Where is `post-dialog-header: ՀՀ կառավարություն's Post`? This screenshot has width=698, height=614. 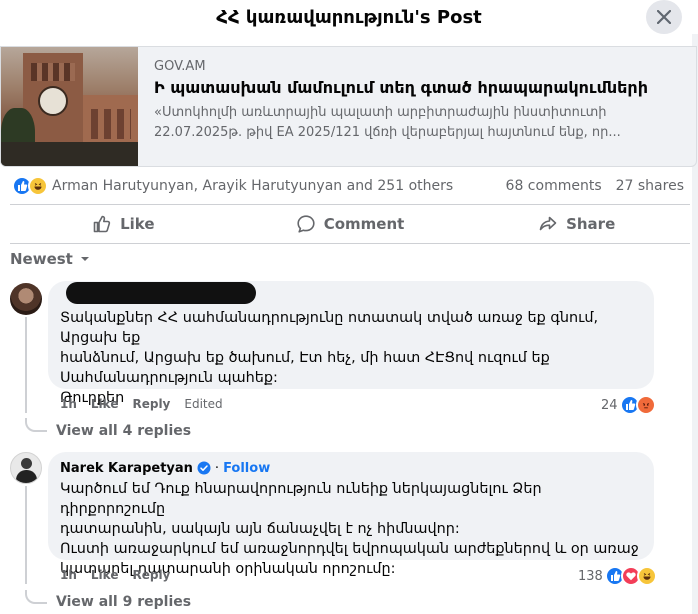 post-dialog-header: ՀՀ կառավարություն's Post is located at coordinates (349, 17).